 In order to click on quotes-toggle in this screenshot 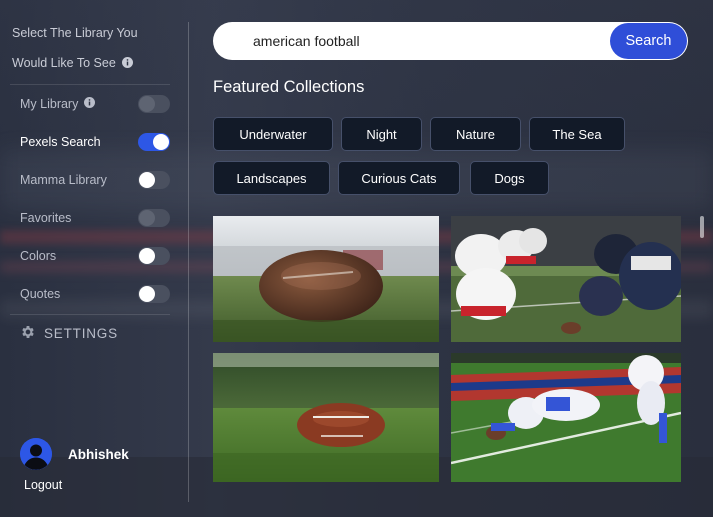, I will do `click(154, 294)`.